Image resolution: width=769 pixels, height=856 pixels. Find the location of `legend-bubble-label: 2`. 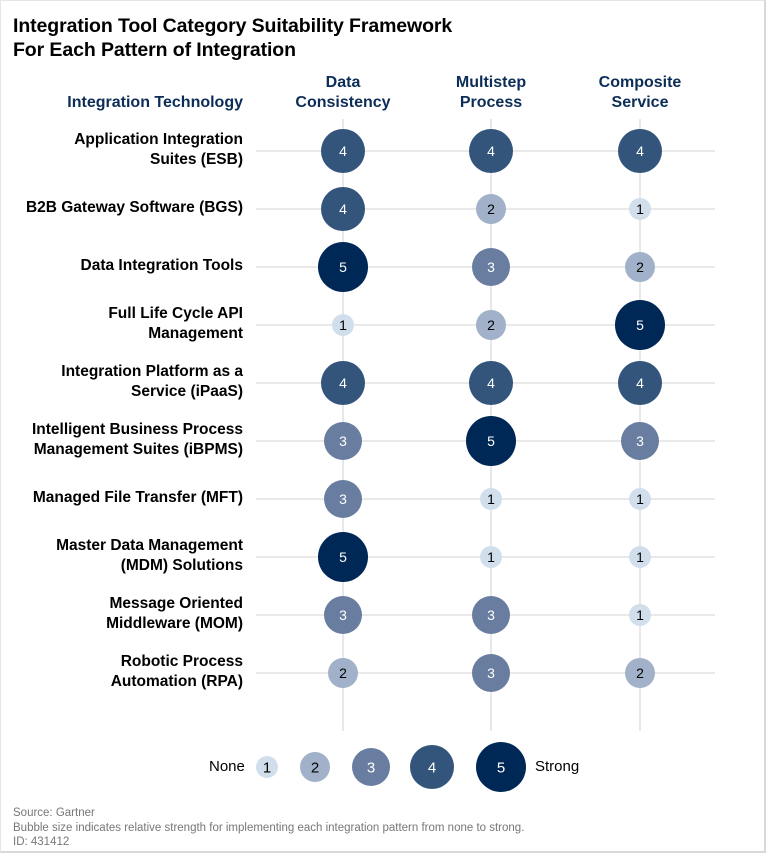

legend-bubble-label: 2 is located at coordinates (315, 768).